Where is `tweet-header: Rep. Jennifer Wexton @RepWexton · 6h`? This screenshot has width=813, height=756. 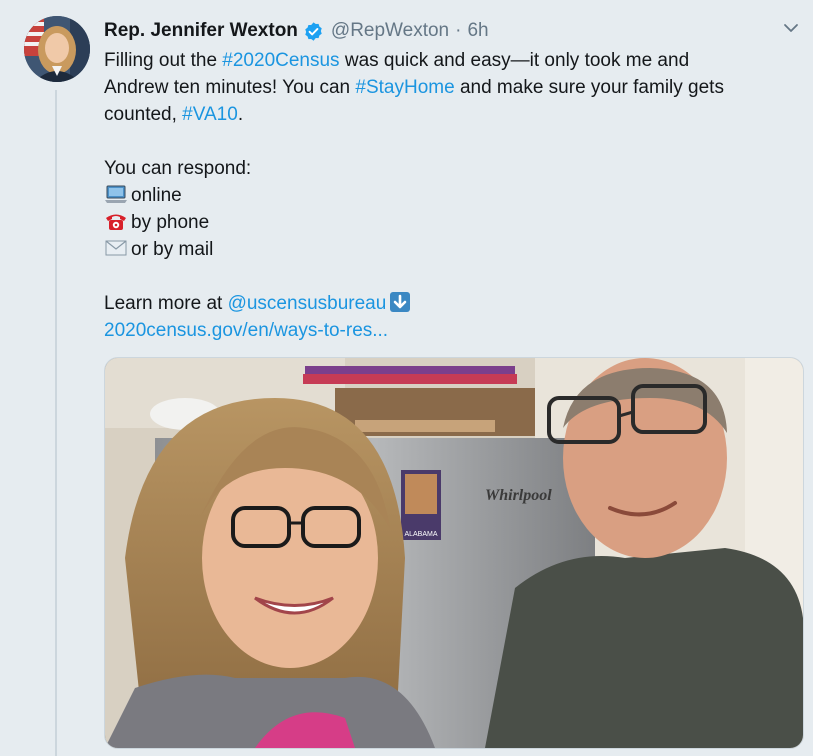 tweet-header: Rep. Jennifer Wexton @RepWexton · 6h is located at coordinates (296, 31).